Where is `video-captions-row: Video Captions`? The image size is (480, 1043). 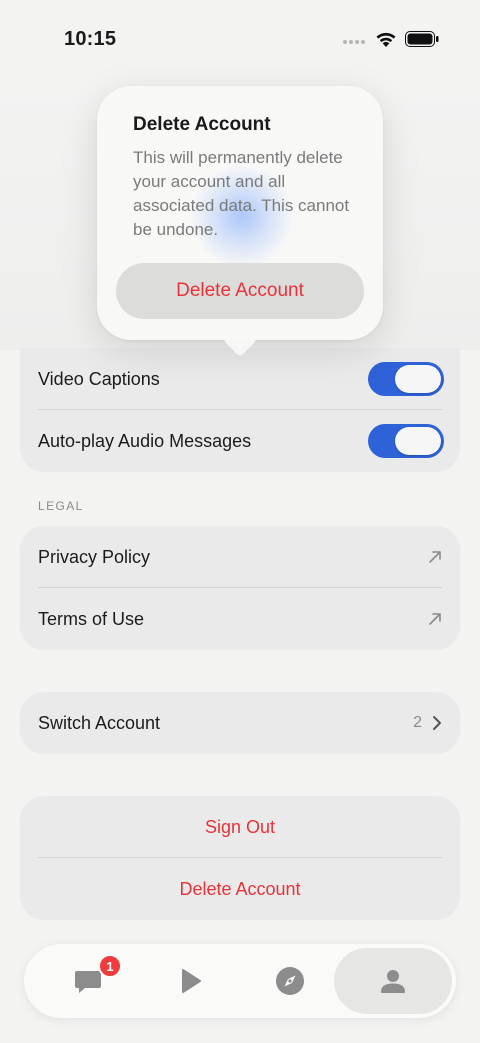 video-captions-row: Video Captions is located at coordinates (240, 379).